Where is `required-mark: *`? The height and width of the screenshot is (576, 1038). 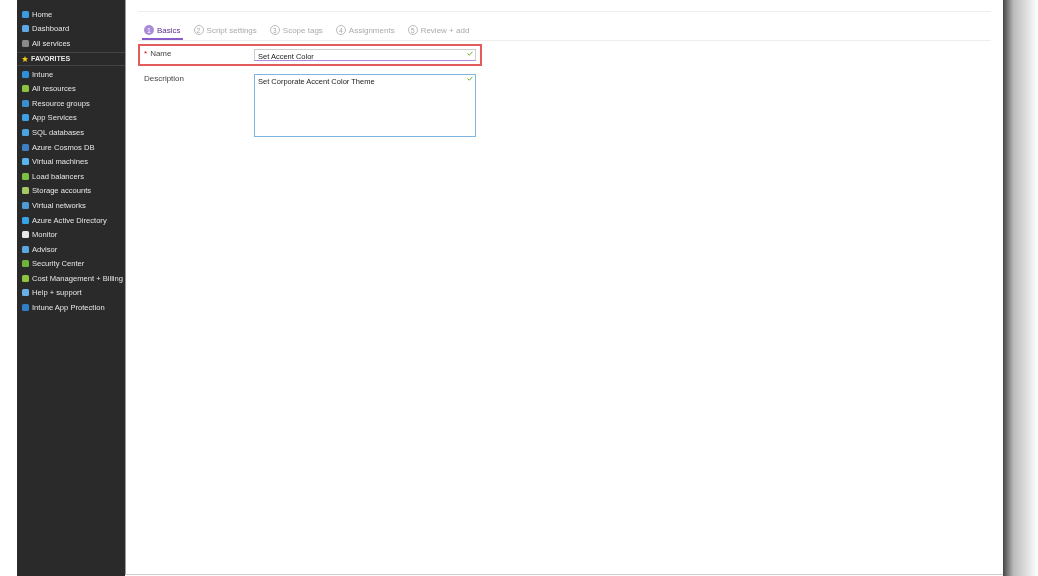
required-mark: * is located at coordinates (146, 54).